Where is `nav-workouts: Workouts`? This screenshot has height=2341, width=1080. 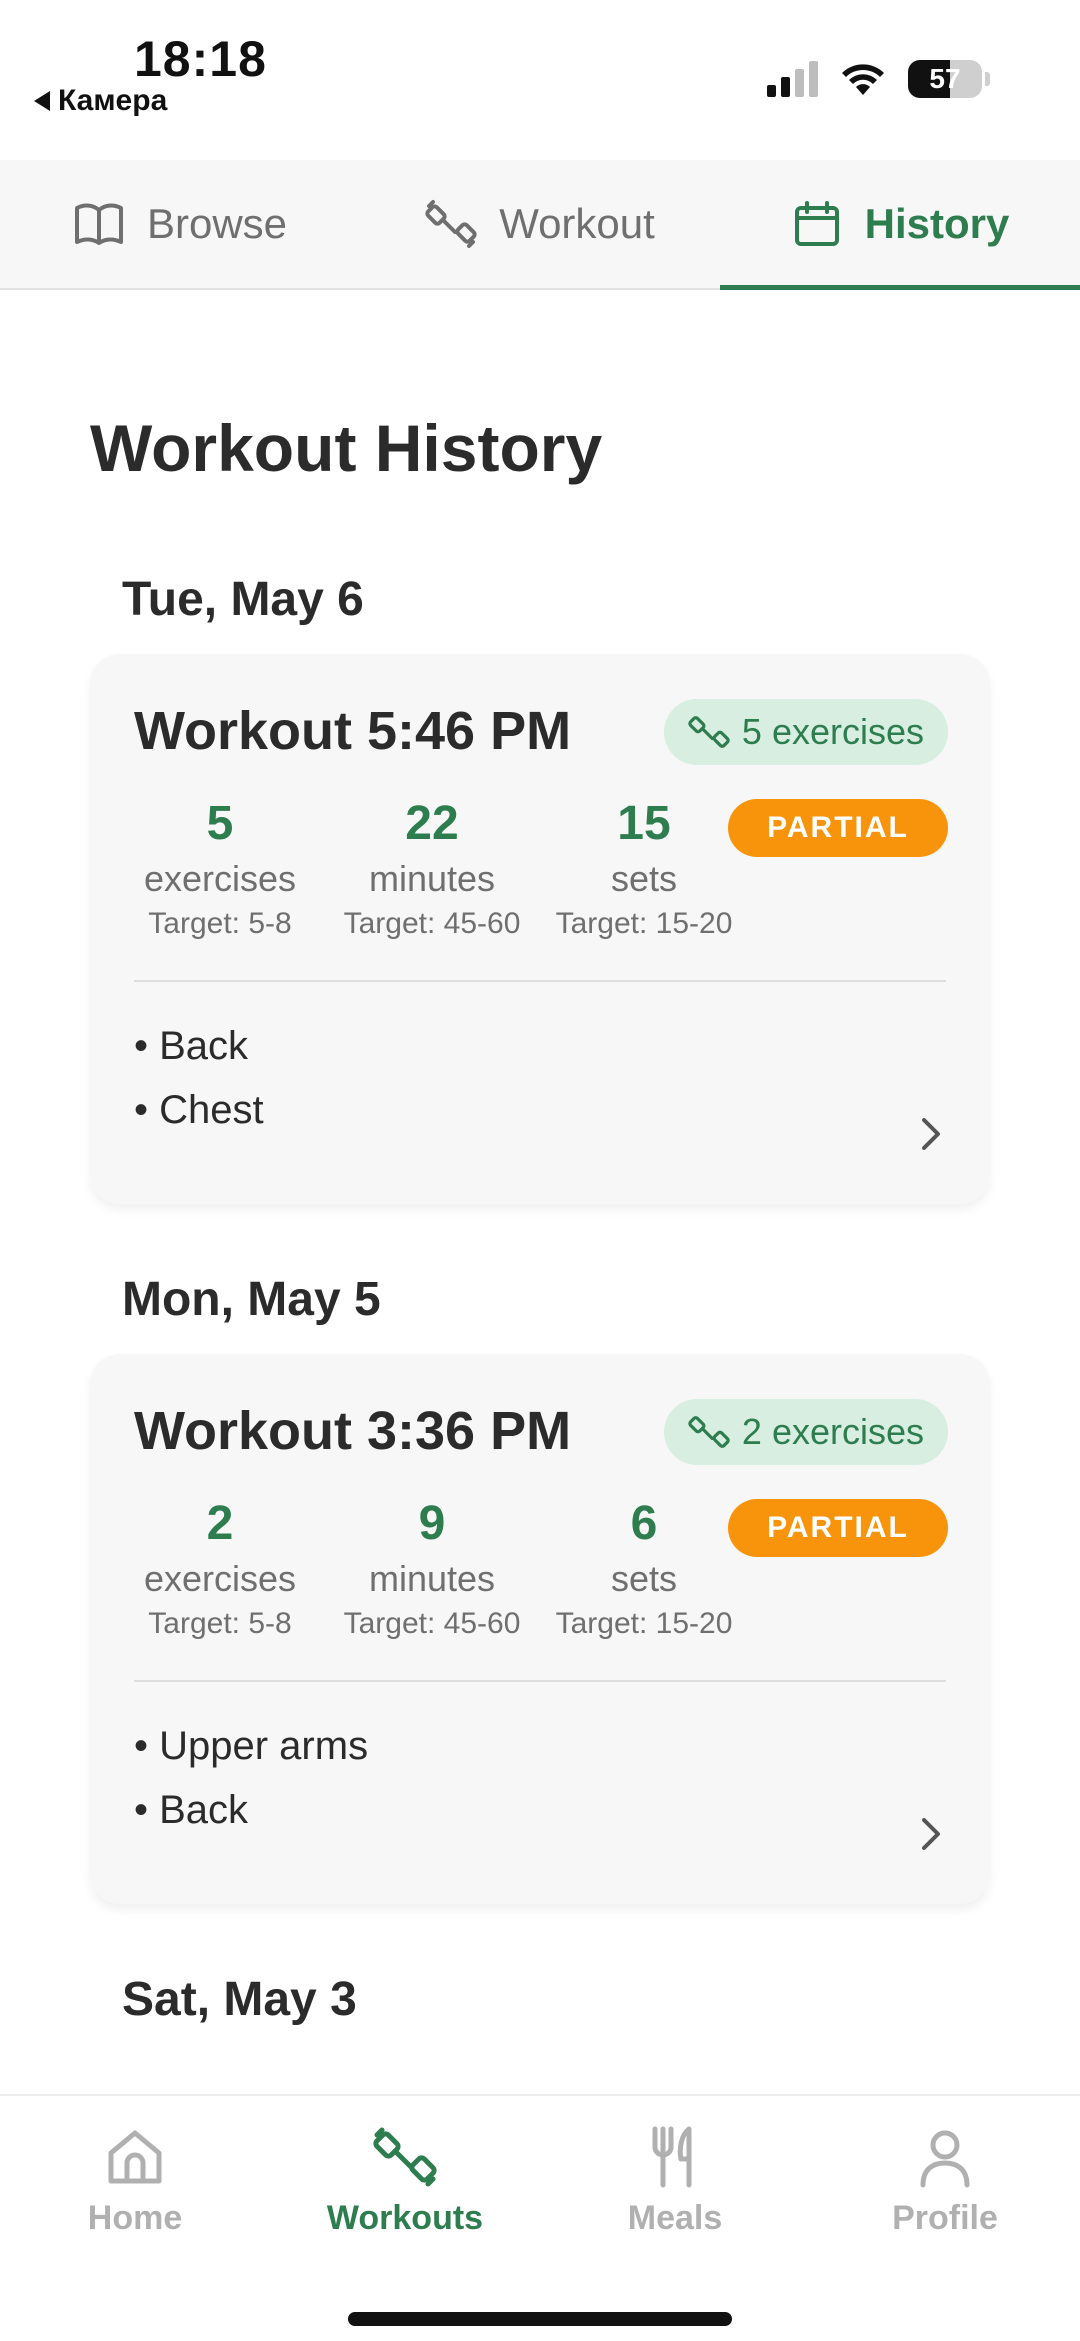 nav-workouts: Workouts is located at coordinates (405, 2171).